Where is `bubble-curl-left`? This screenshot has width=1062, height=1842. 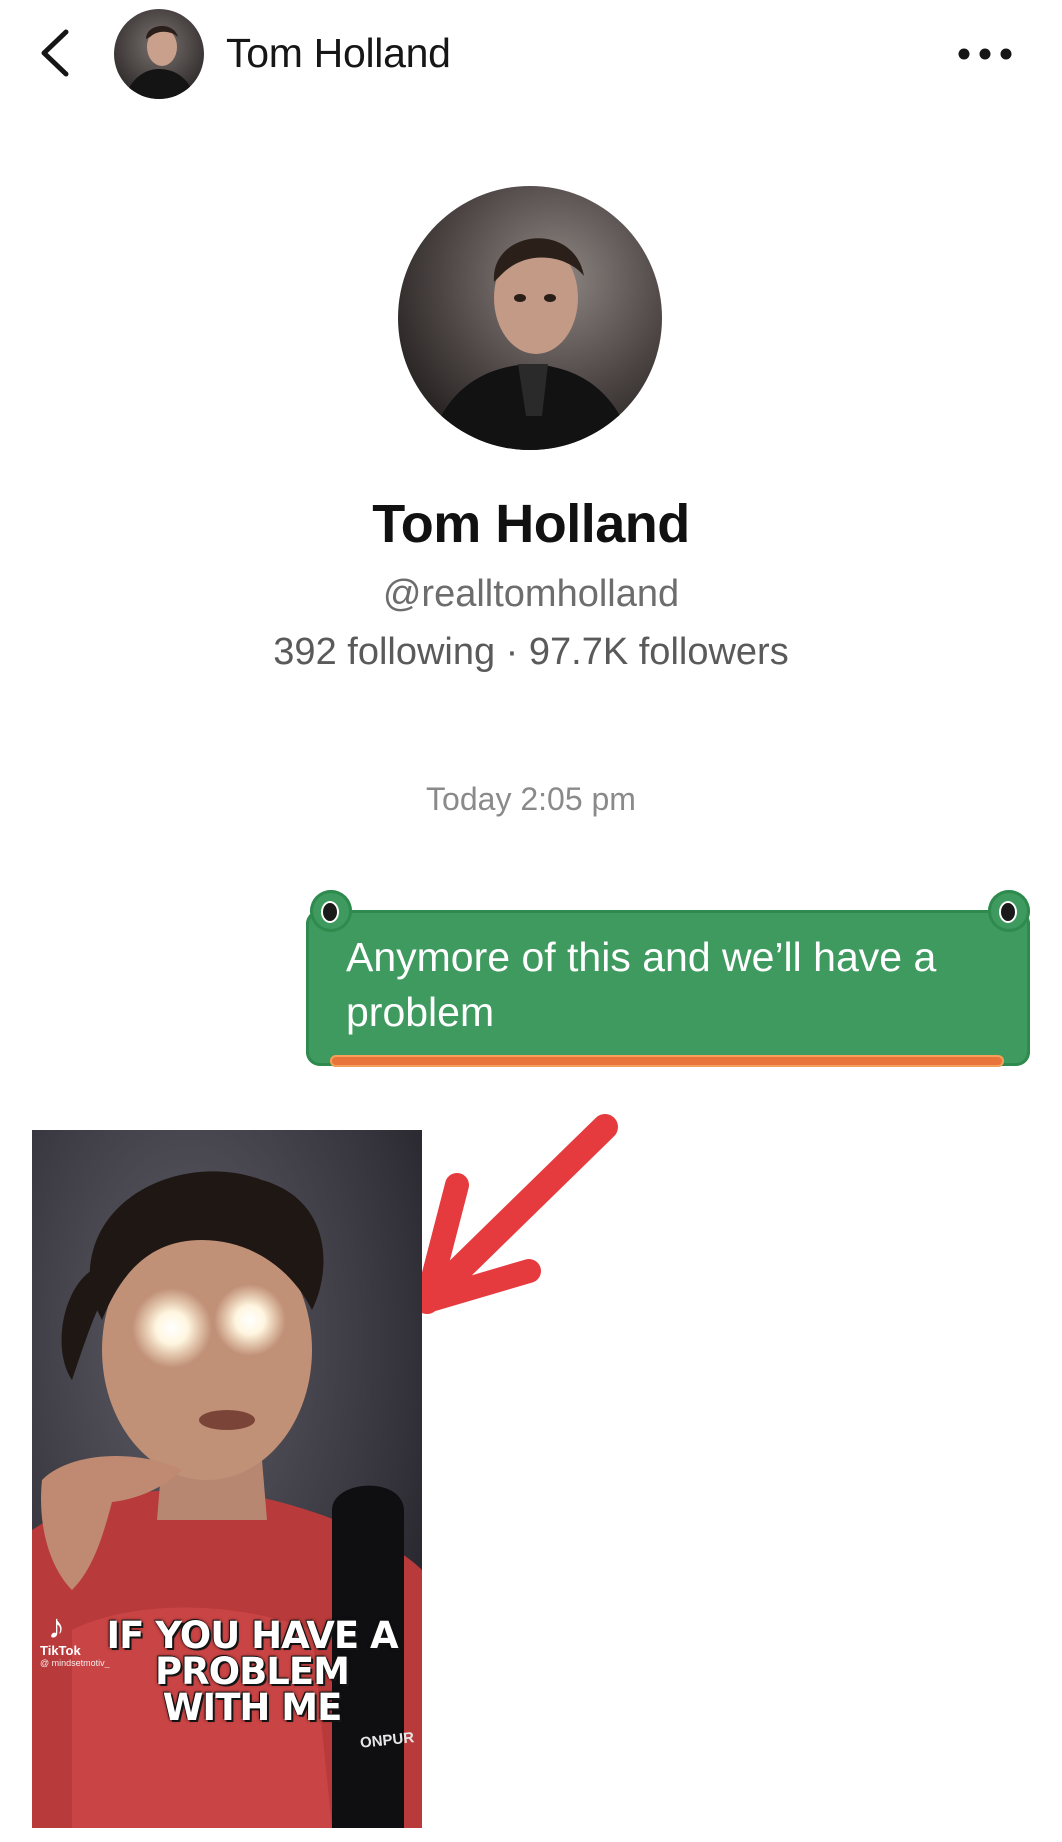 bubble-curl-left is located at coordinates (331, 911).